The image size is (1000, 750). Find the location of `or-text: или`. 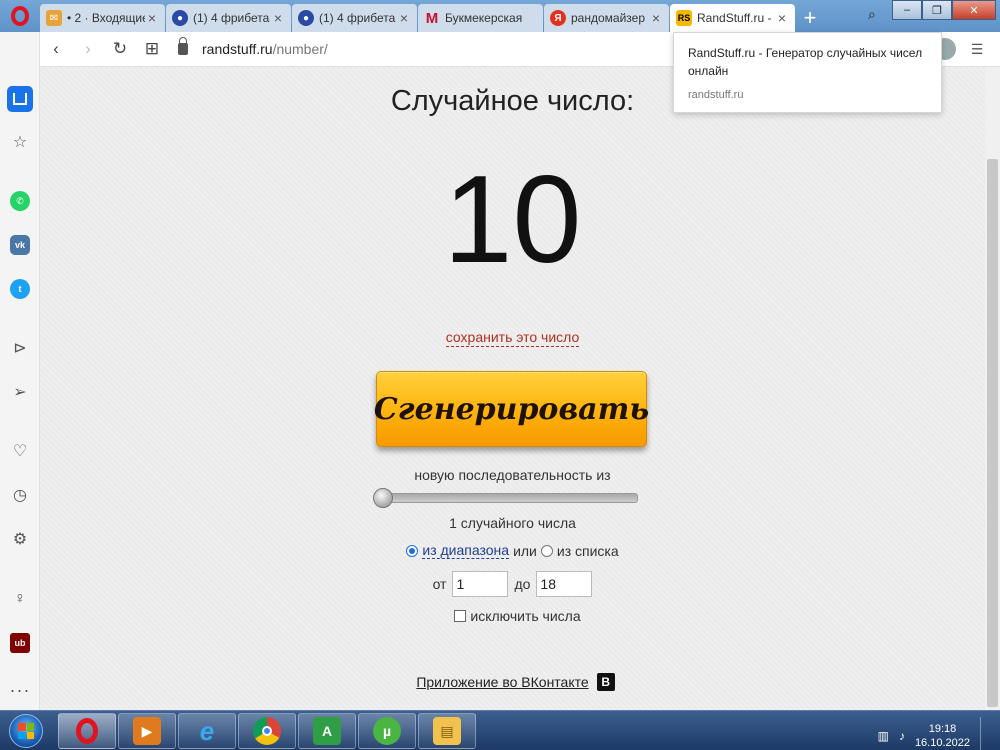

or-text: или is located at coordinates (525, 550).